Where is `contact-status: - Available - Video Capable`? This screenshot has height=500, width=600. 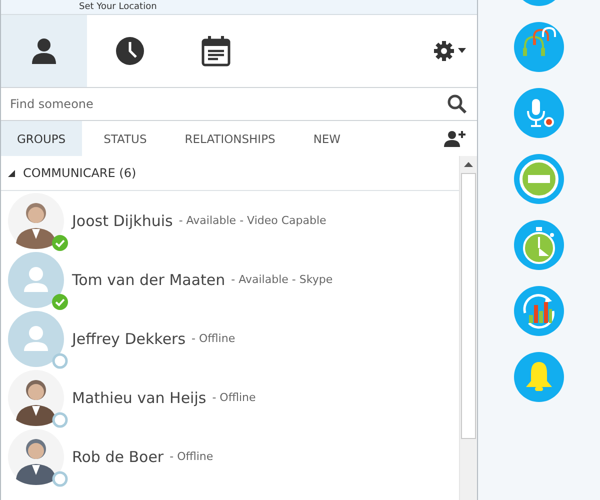
contact-status: - Available - Video Capable is located at coordinates (252, 220).